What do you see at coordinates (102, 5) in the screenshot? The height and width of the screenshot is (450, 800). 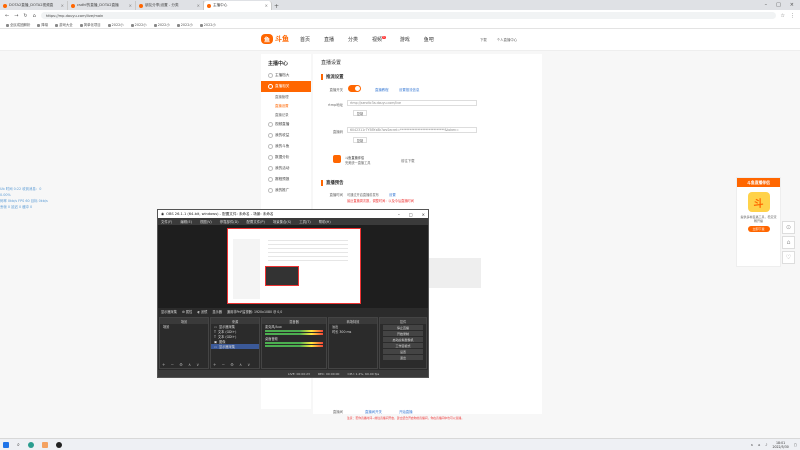 I see `tab-csdhf-live: csdhf的直播_DOTA2直播 ×` at bounding box center [102, 5].